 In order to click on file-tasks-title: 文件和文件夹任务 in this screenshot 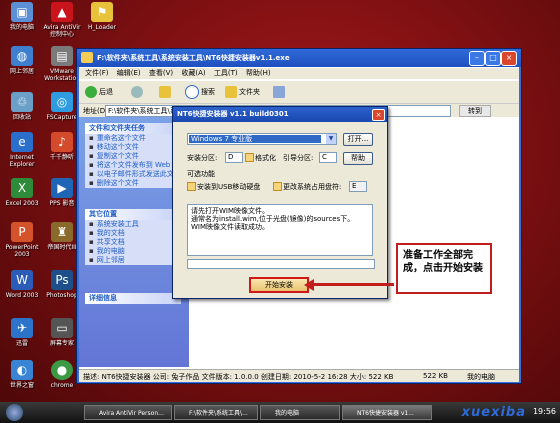, I will do `click(133, 128)`.